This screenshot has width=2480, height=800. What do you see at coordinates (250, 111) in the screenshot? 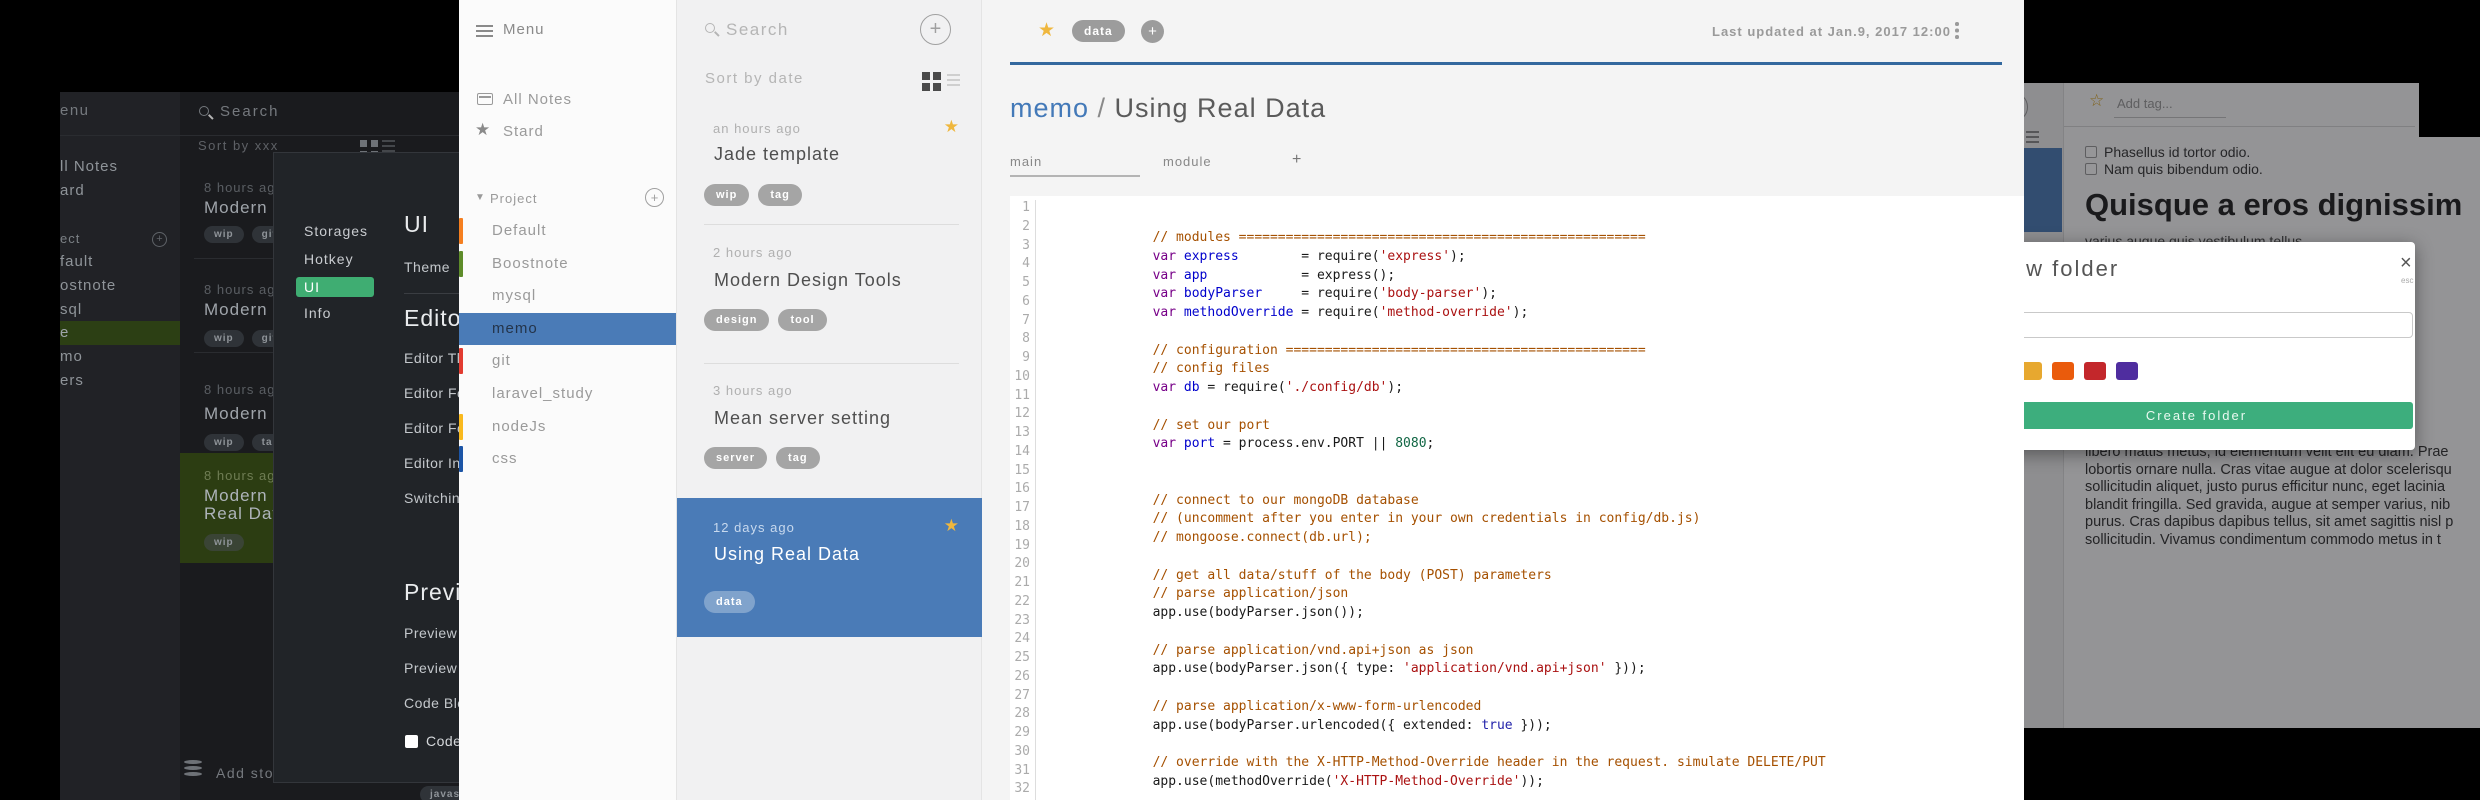
I see `left-search-input: Search` at bounding box center [250, 111].